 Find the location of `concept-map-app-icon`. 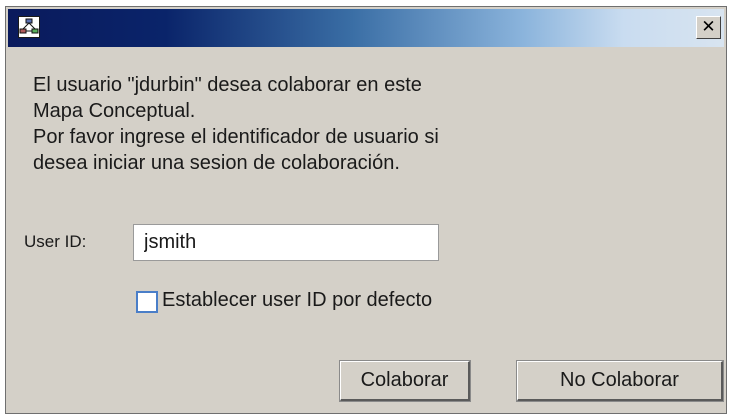

concept-map-app-icon is located at coordinates (29, 27).